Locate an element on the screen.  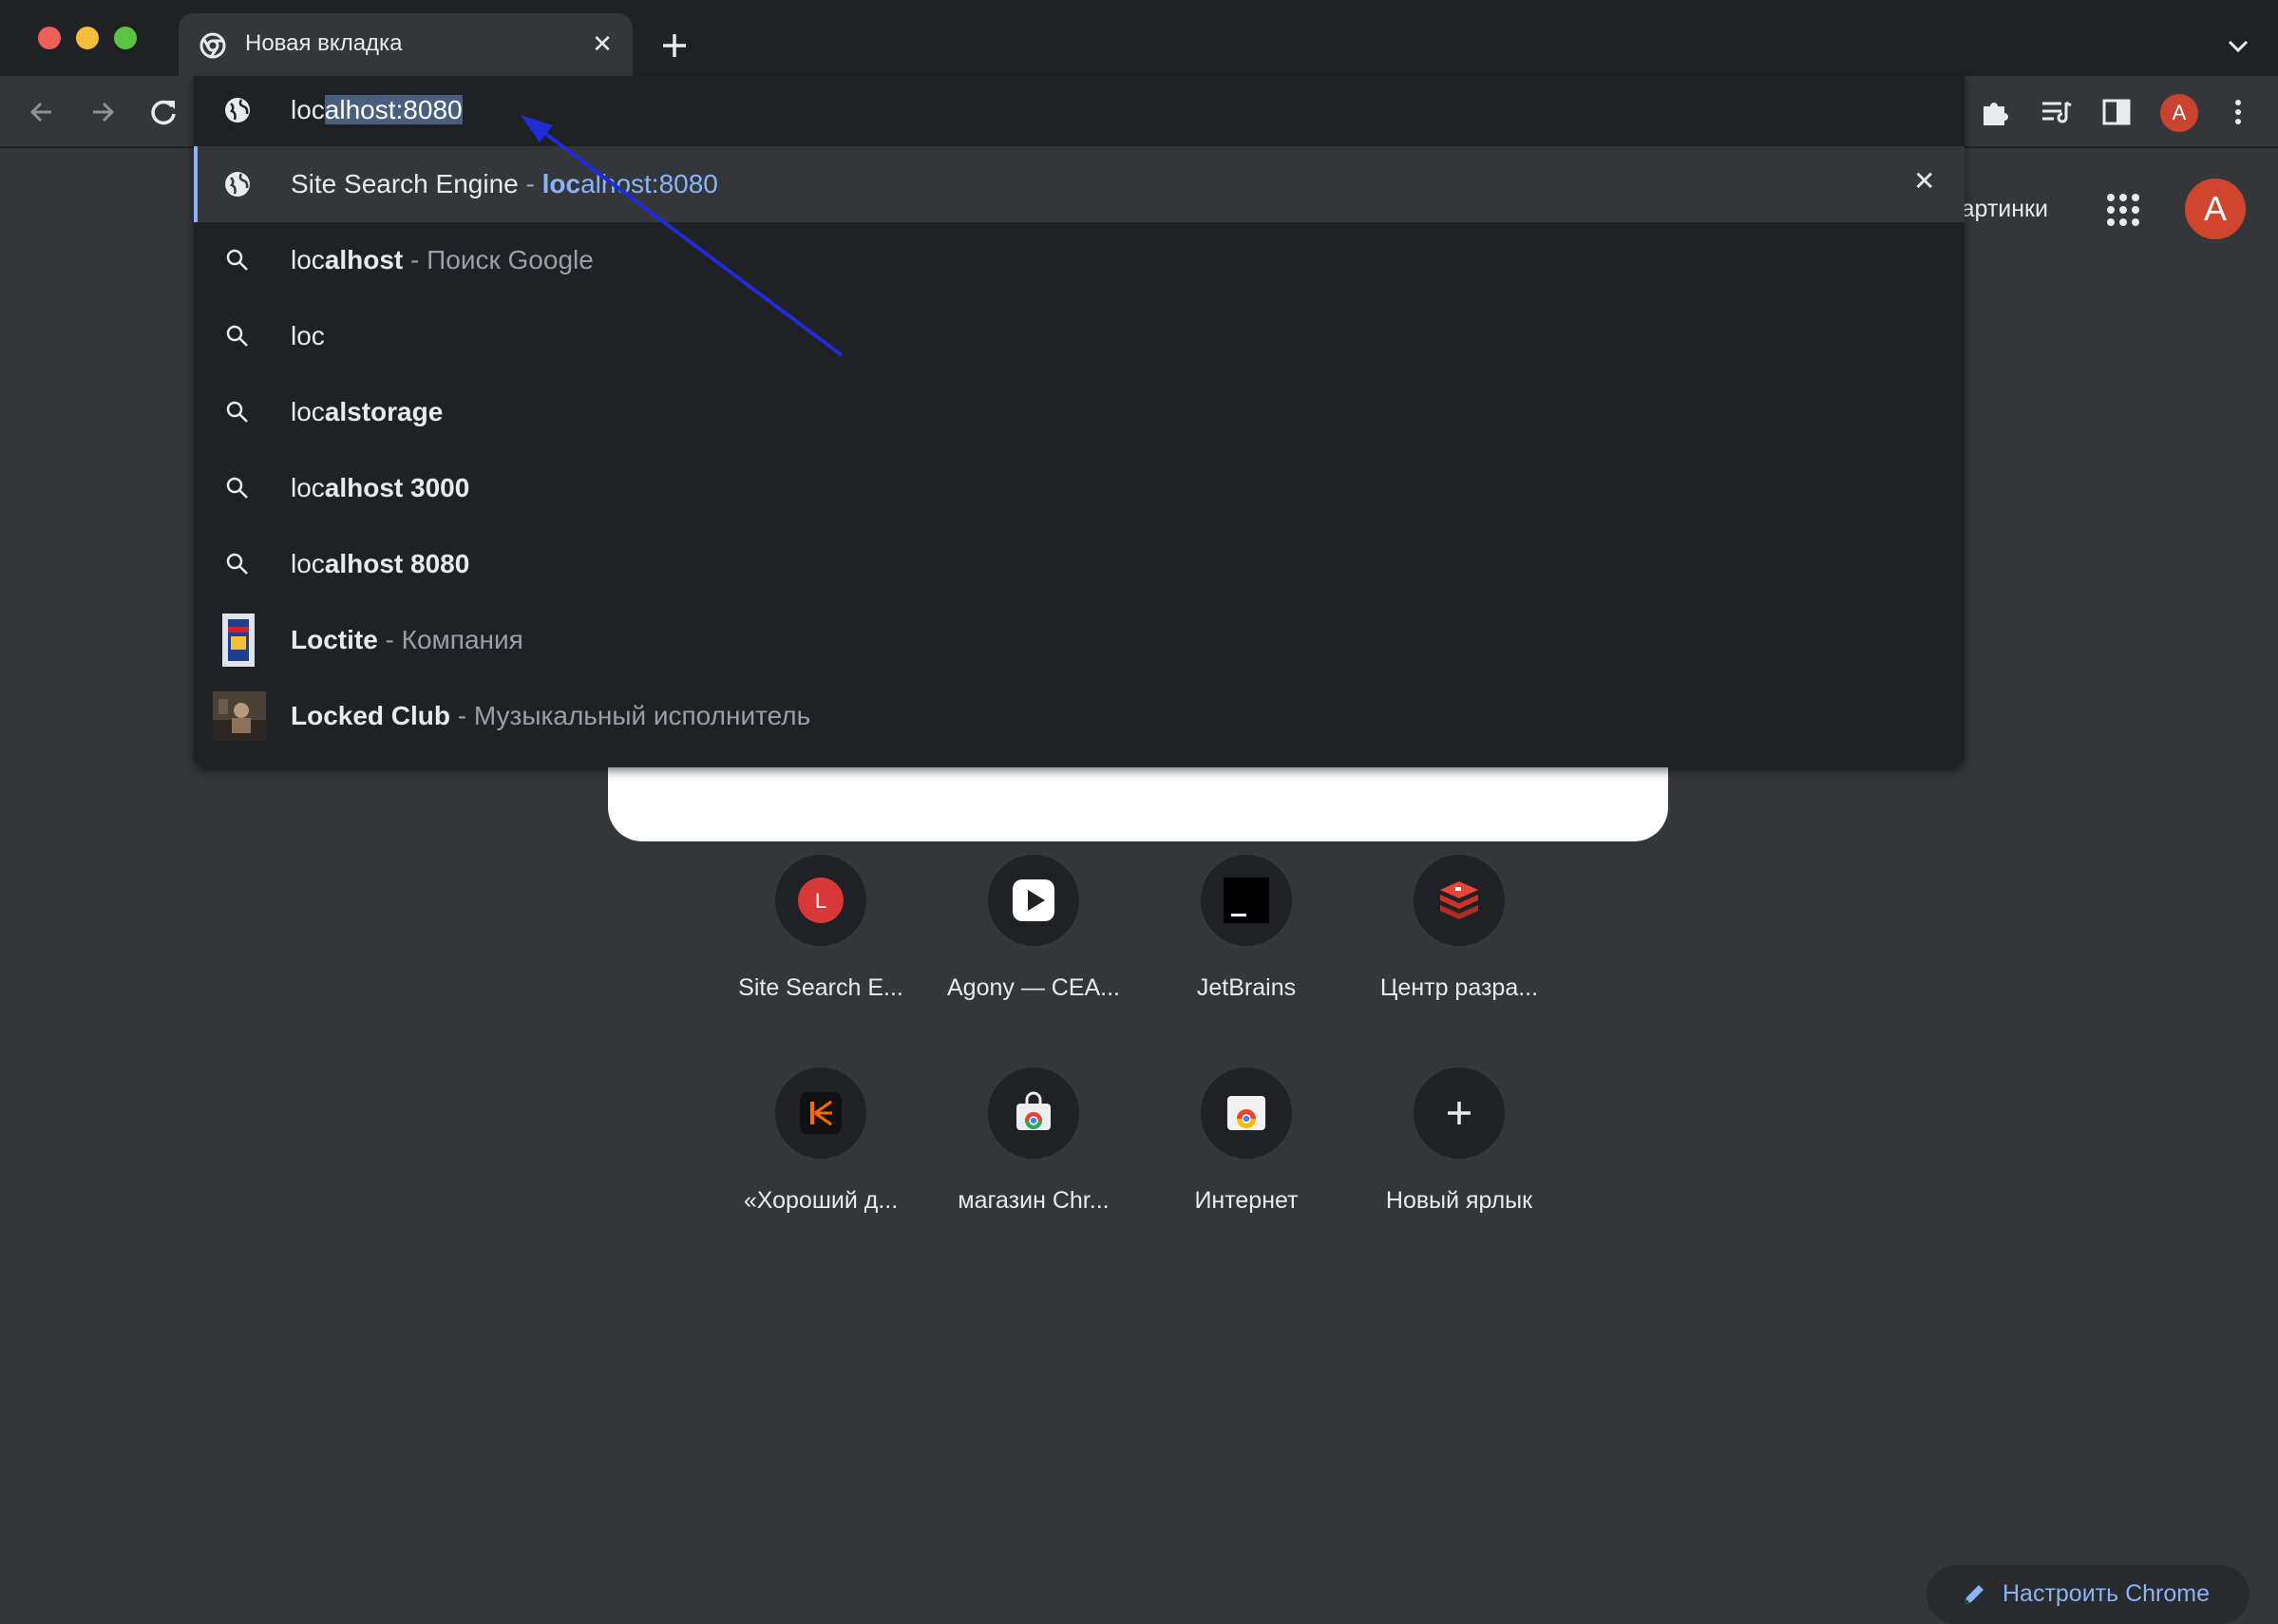
side-panel-icon is located at coordinates (2117, 112).